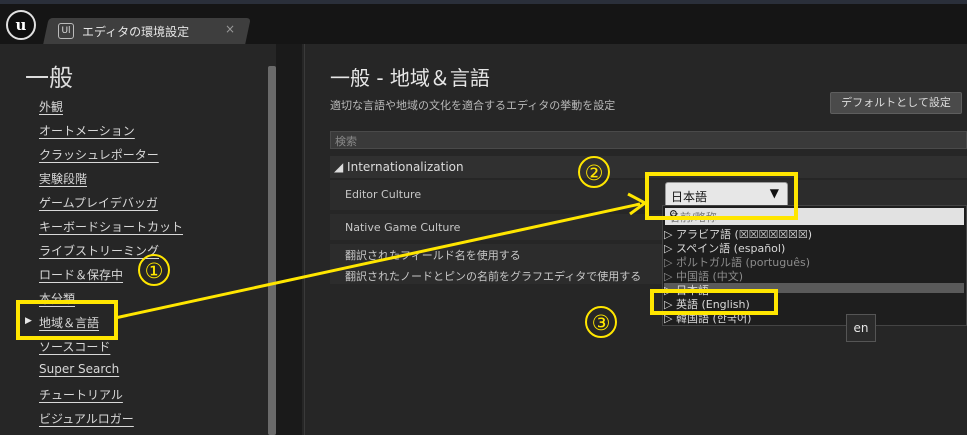 The image size is (967, 435). What do you see at coordinates (377, 261) in the screenshot?
I see `annotation-arrow-line` at bounding box center [377, 261].